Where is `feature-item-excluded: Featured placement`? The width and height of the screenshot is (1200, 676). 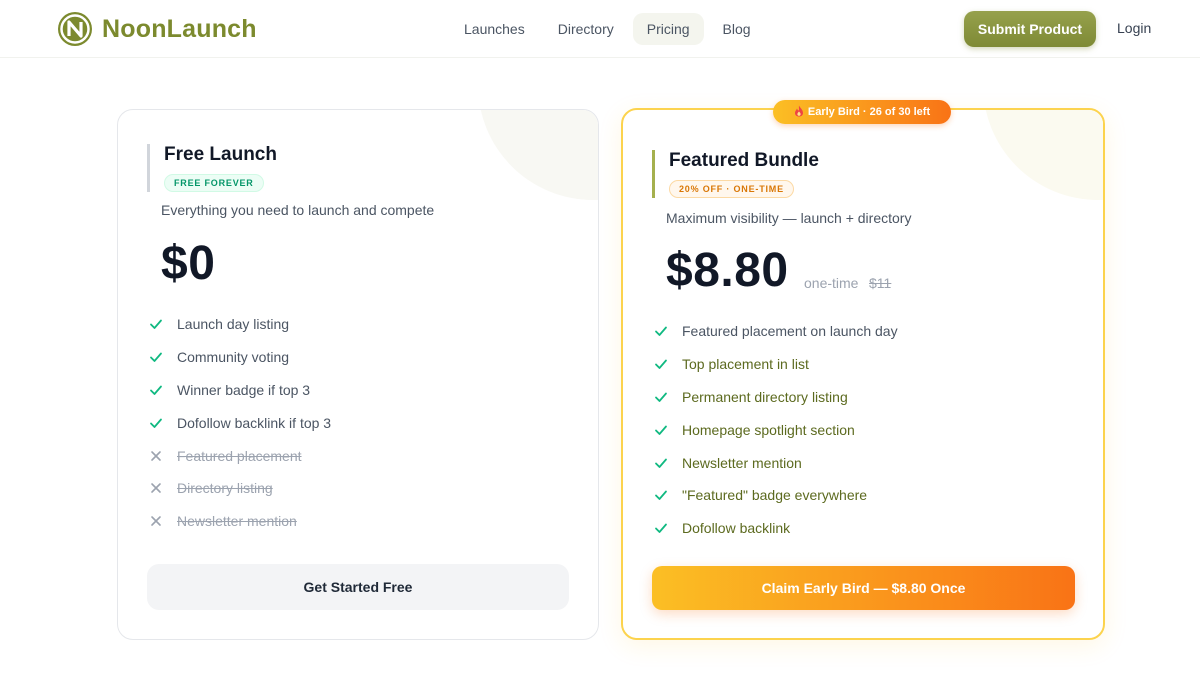
feature-item-excluded: Featured placement is located at coordinates (239, 455).